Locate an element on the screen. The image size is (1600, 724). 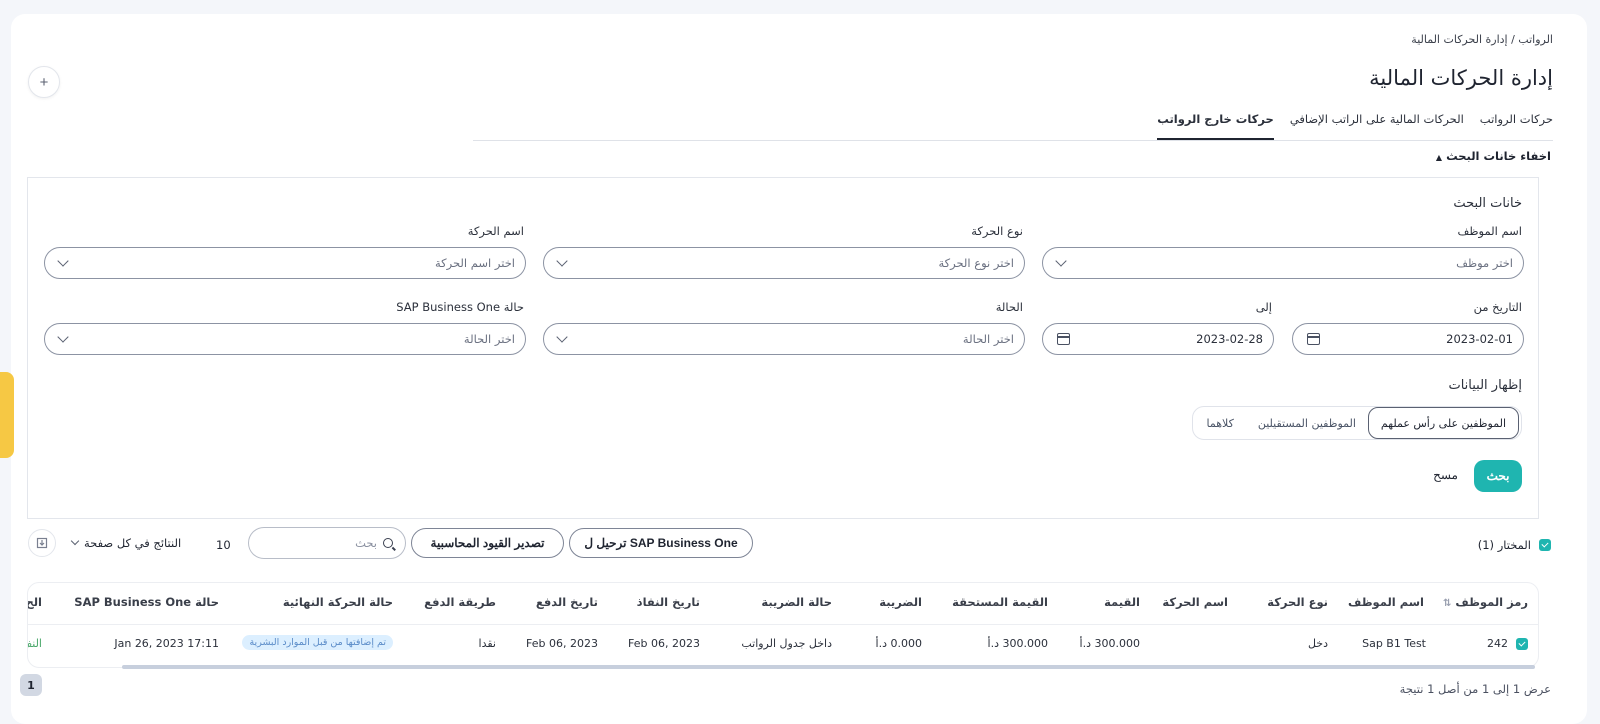
cell-employee-code-value: 242 is located at coordinates (1497, 643).